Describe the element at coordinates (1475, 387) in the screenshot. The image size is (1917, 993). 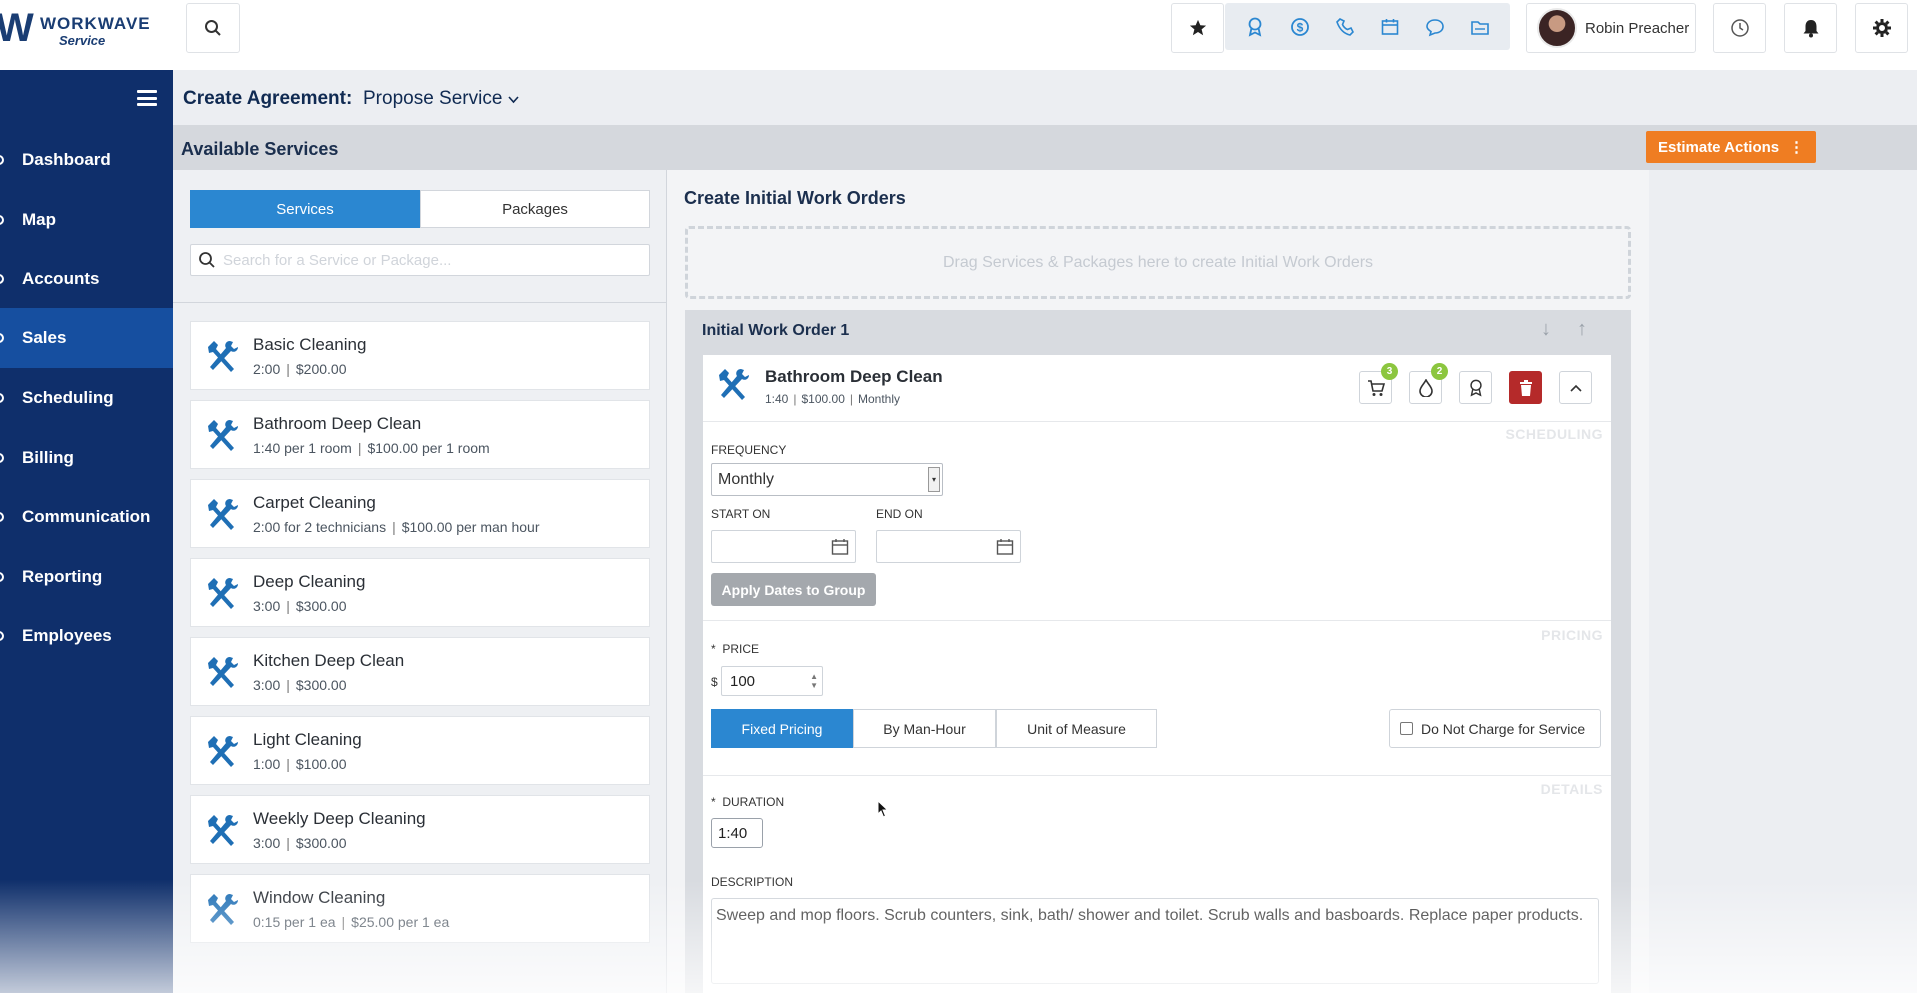
I see `certification-button` at that location.